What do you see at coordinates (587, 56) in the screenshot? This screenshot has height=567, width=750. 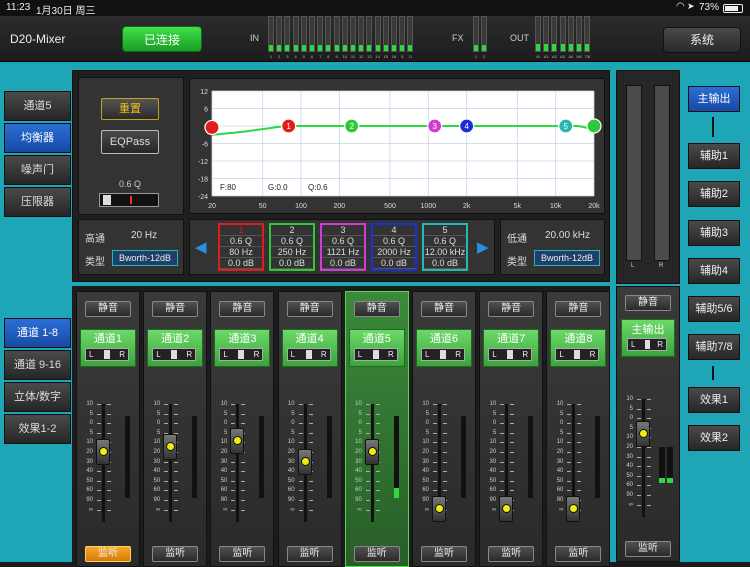 I see `out-meter-label: 7/8` at bounding box center [587, 56].